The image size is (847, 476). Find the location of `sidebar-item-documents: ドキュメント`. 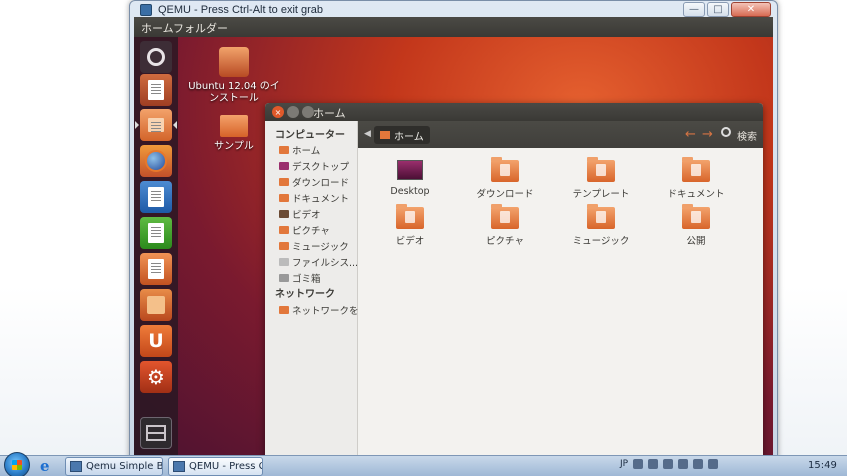

sidebar-item-documents: ドキュメント is located at coordinates (314, 198).